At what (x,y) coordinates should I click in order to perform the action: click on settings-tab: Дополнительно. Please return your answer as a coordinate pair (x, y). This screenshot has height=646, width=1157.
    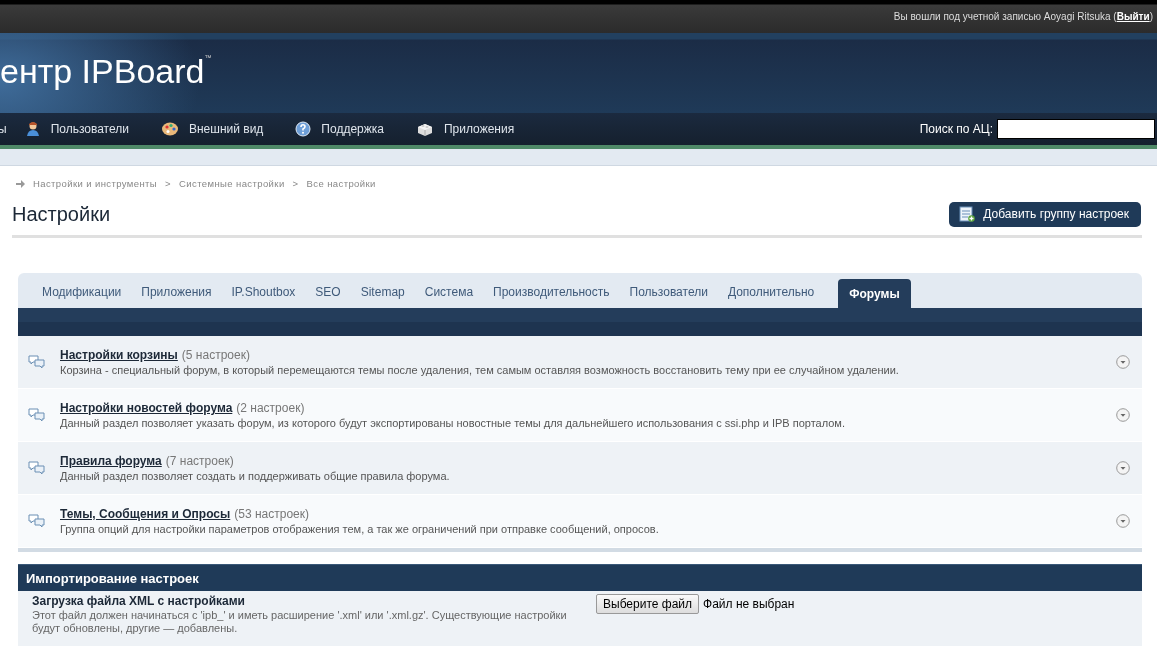
    Looking at the image, I should click on (771, 291).